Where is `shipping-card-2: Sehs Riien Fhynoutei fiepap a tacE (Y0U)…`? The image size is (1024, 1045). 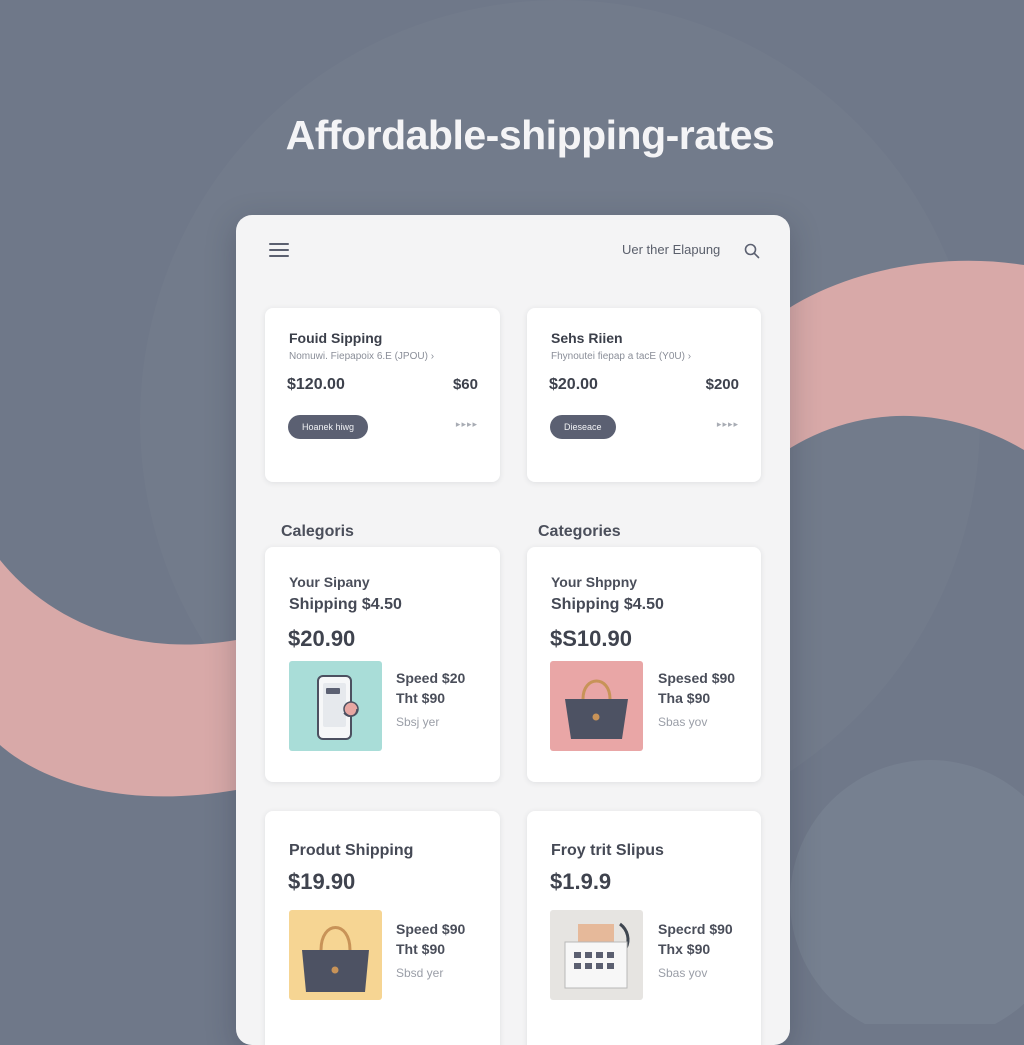
shipping-card-2: Sehs Riien Fhynoutei fiepap a tacE (Y0U)… is located at coordinates (644, 395).